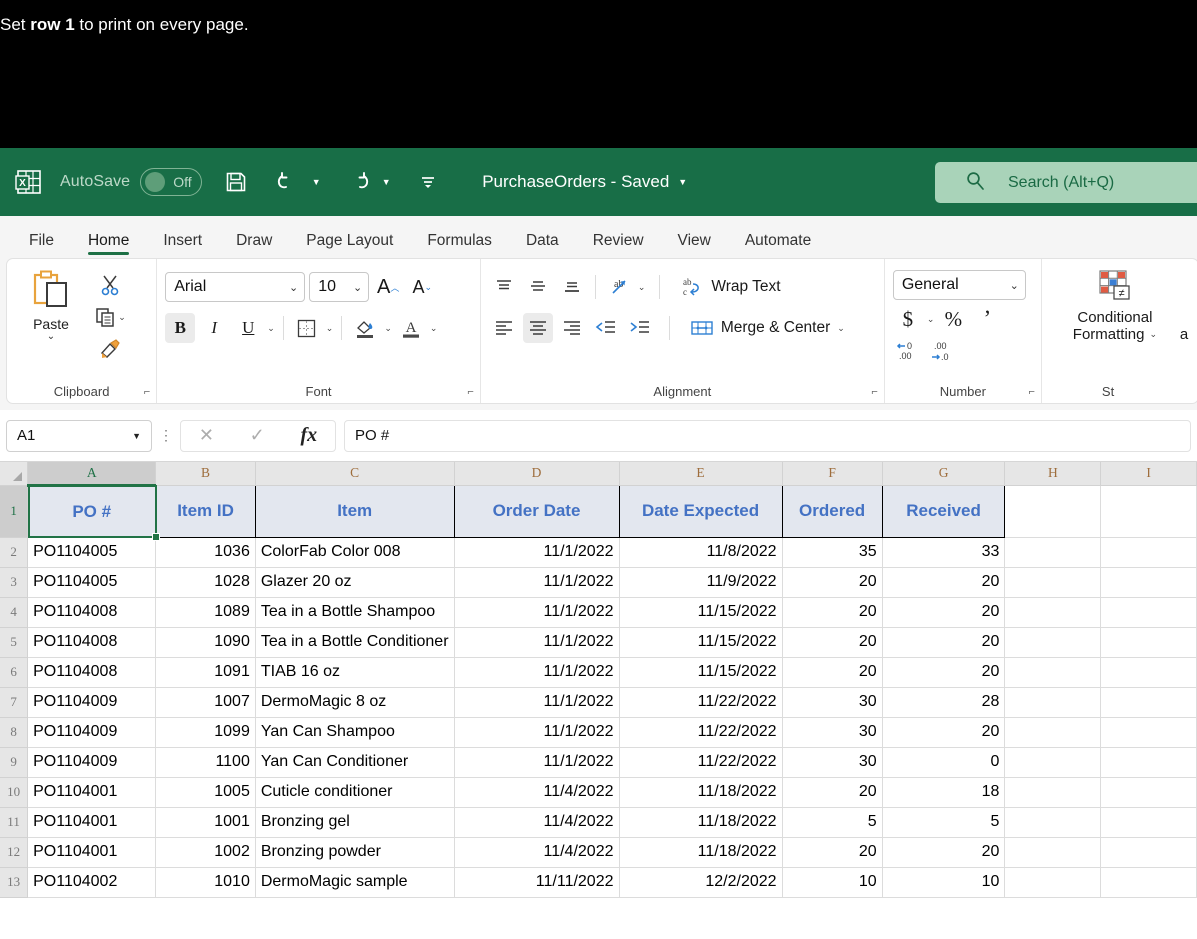 The width and height of the screenshot is (1197, 939). I want to click on increase-font-size-button: A ︿, so click(388, 287).